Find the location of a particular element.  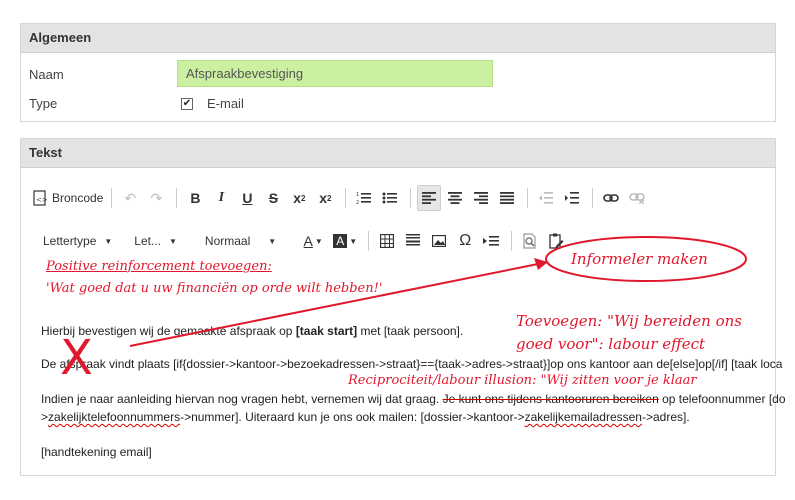

annotation-labour-1: Toevoegen: "Wij bereiden ons is located at coordinates (629, 321).